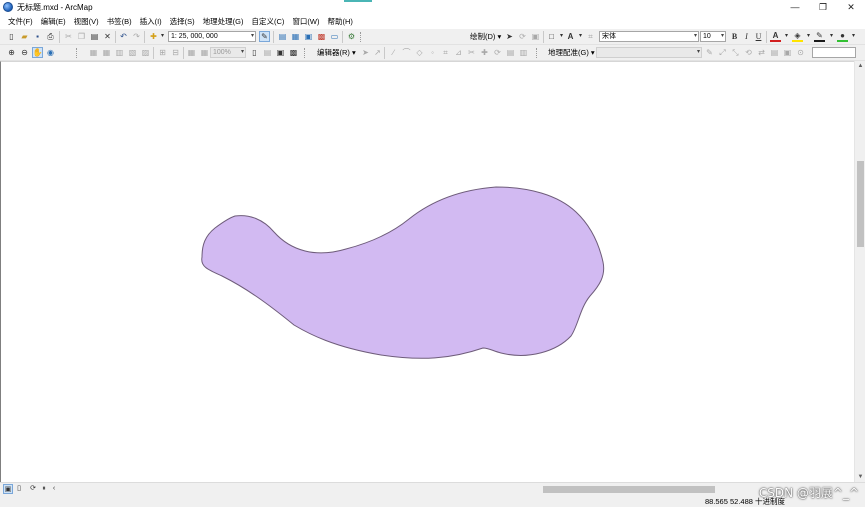  Describe the element at coordinates (33, 489) in the screenshot. I see `refresh-icon: ⟳` at that location.